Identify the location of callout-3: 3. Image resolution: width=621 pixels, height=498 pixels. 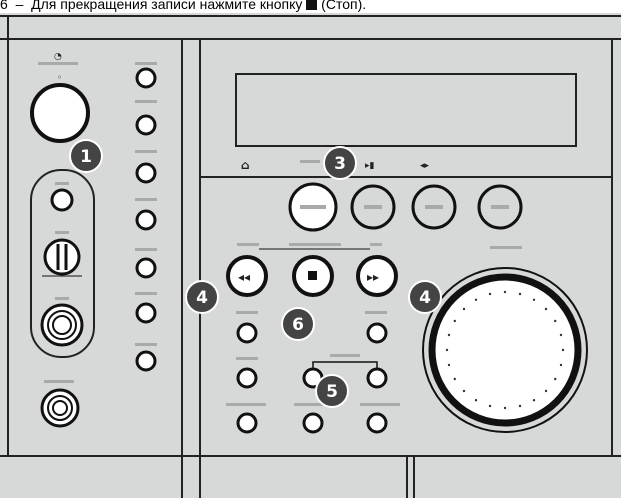
(340, 163).